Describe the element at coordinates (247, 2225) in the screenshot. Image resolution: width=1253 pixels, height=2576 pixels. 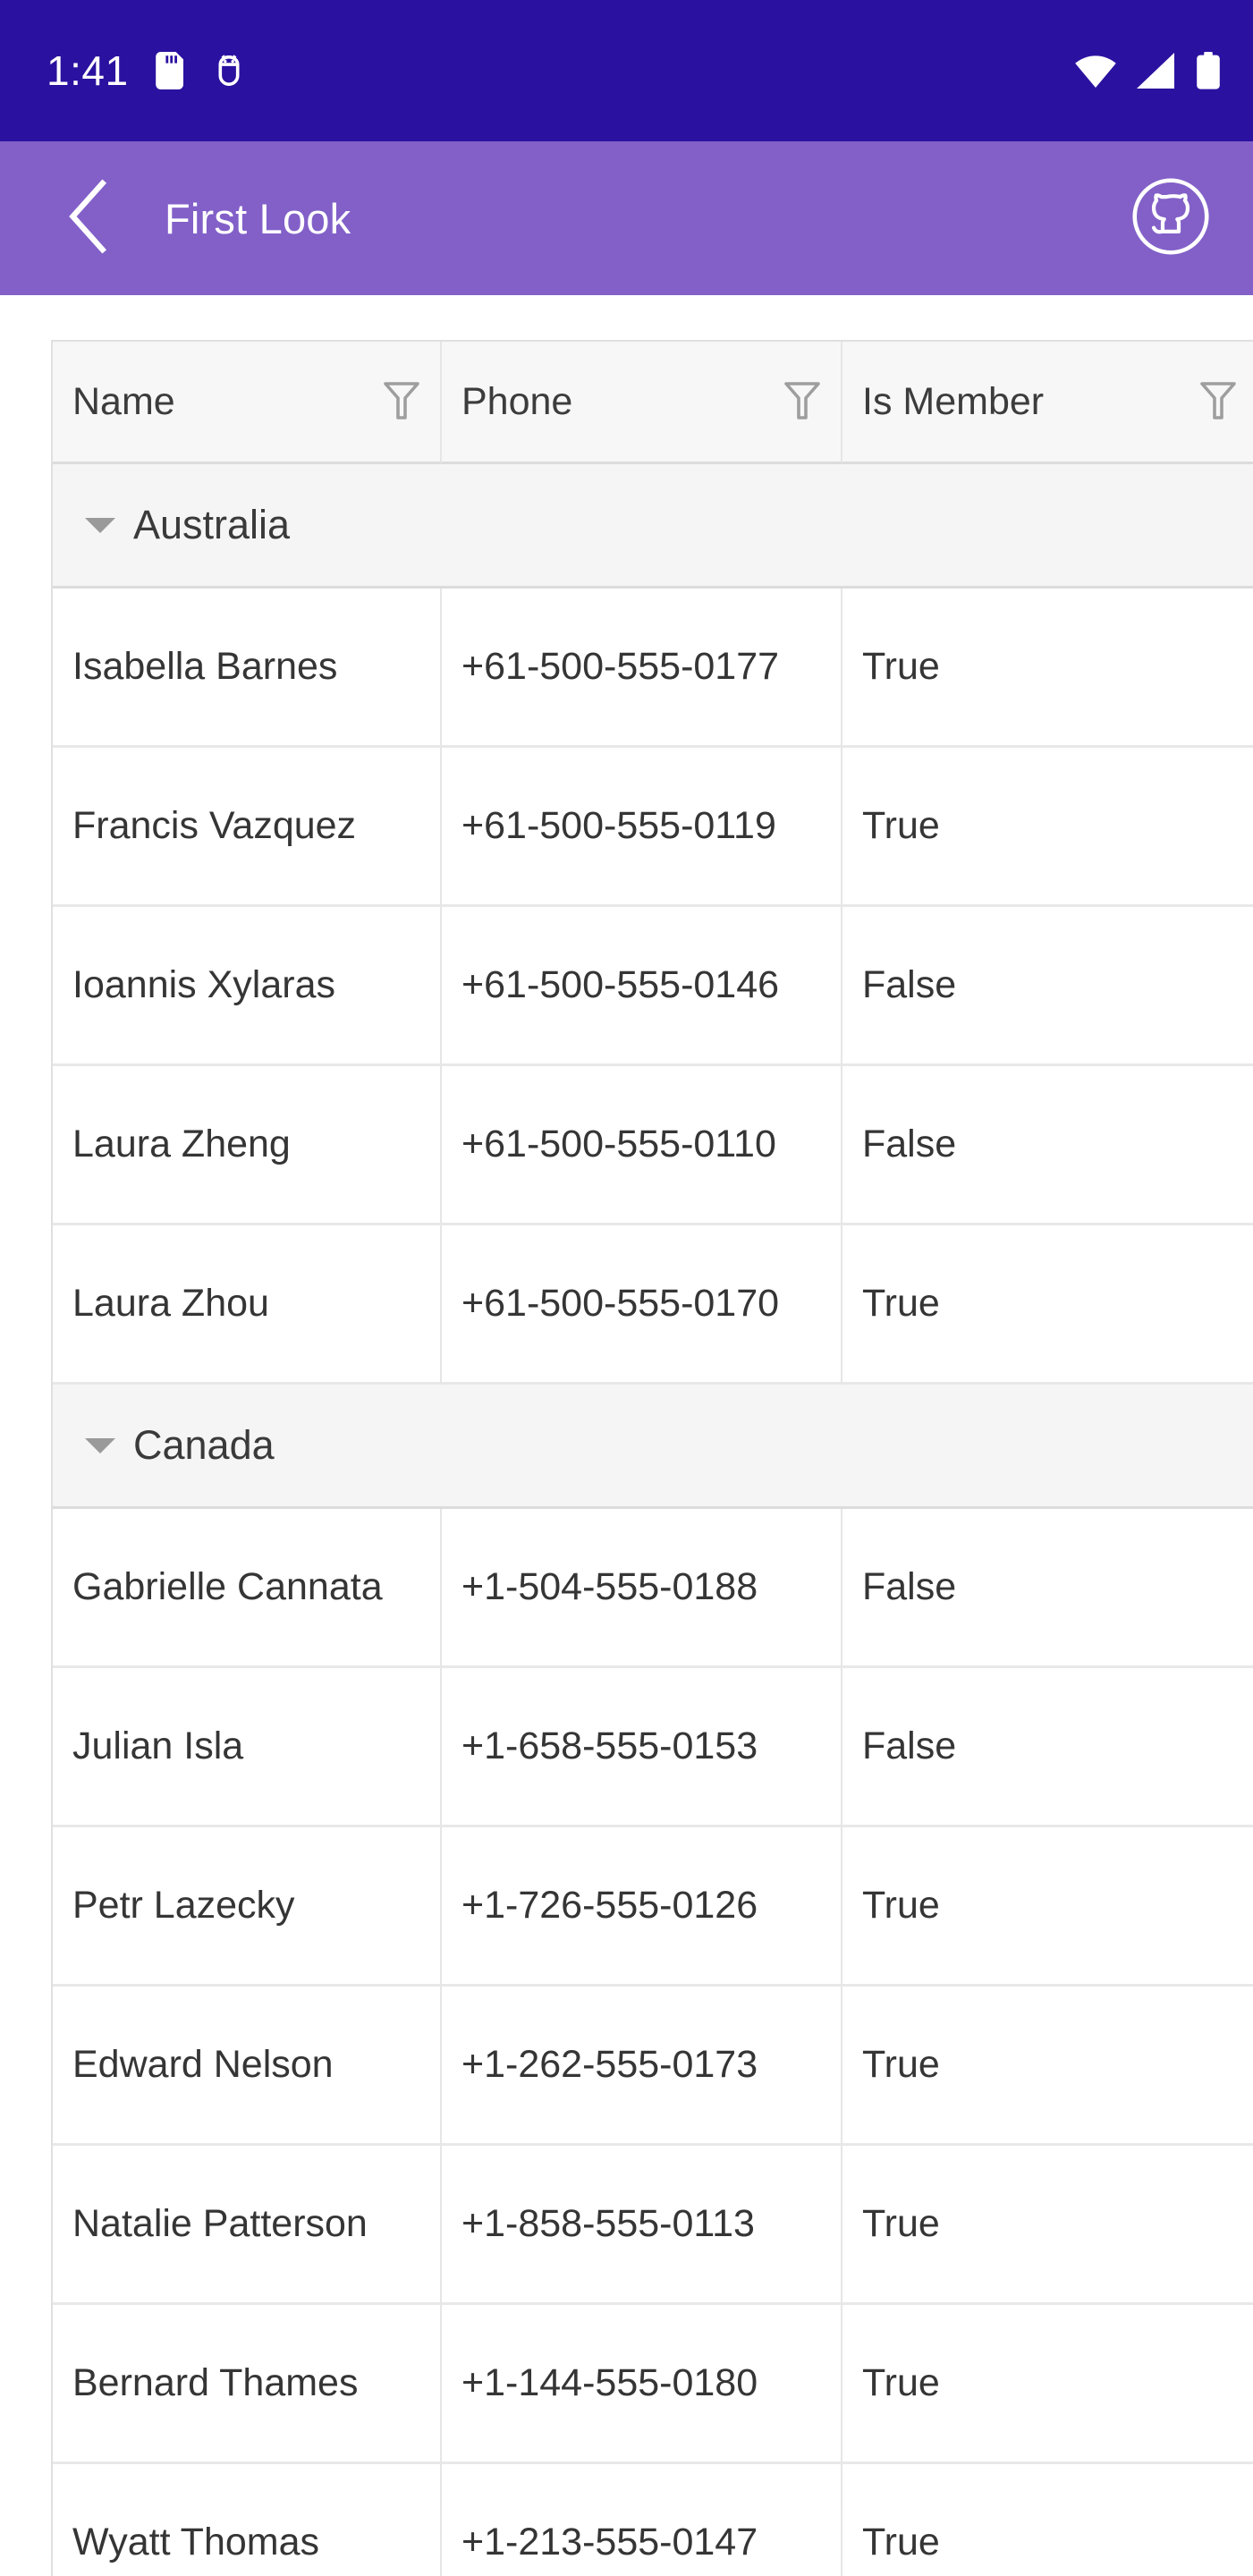
I see `cell-name: Natalie Patterson` at that location.